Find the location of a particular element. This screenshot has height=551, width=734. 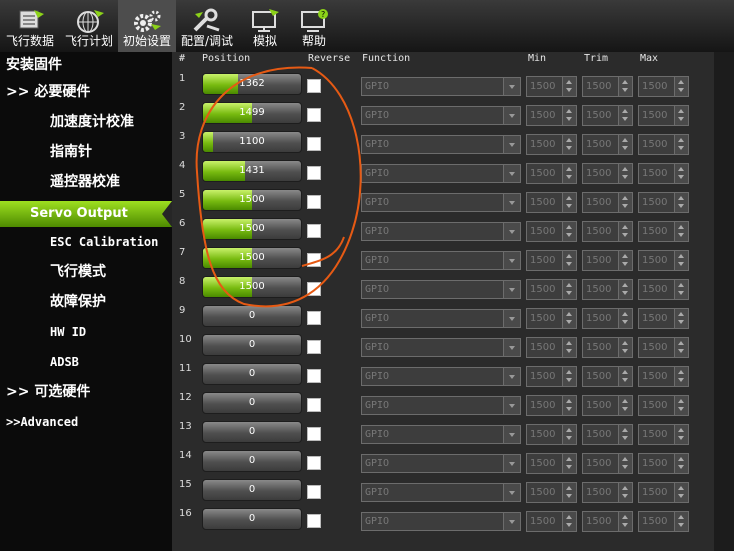

toolbar-help-button: ? 帮助 is located at coordinates (314, 26).